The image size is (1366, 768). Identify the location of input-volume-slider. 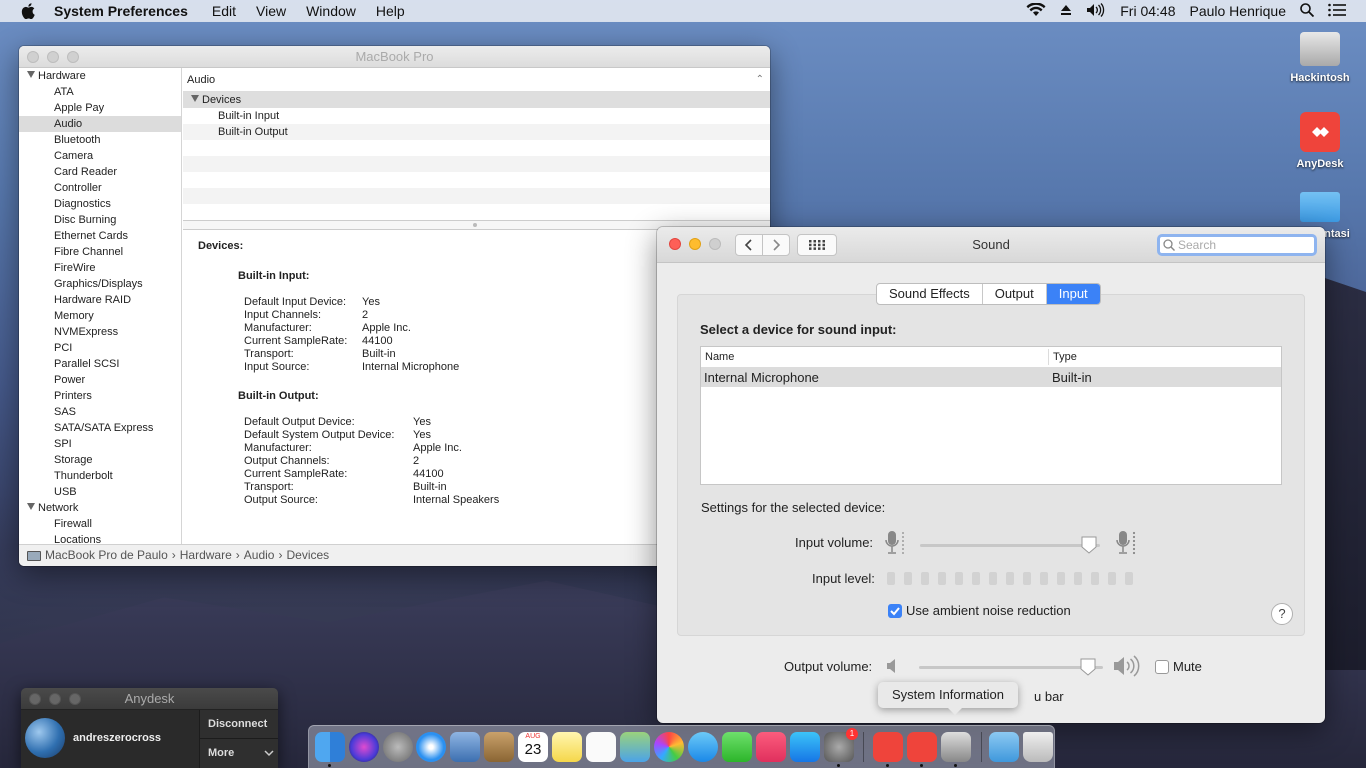
(1010, 545).